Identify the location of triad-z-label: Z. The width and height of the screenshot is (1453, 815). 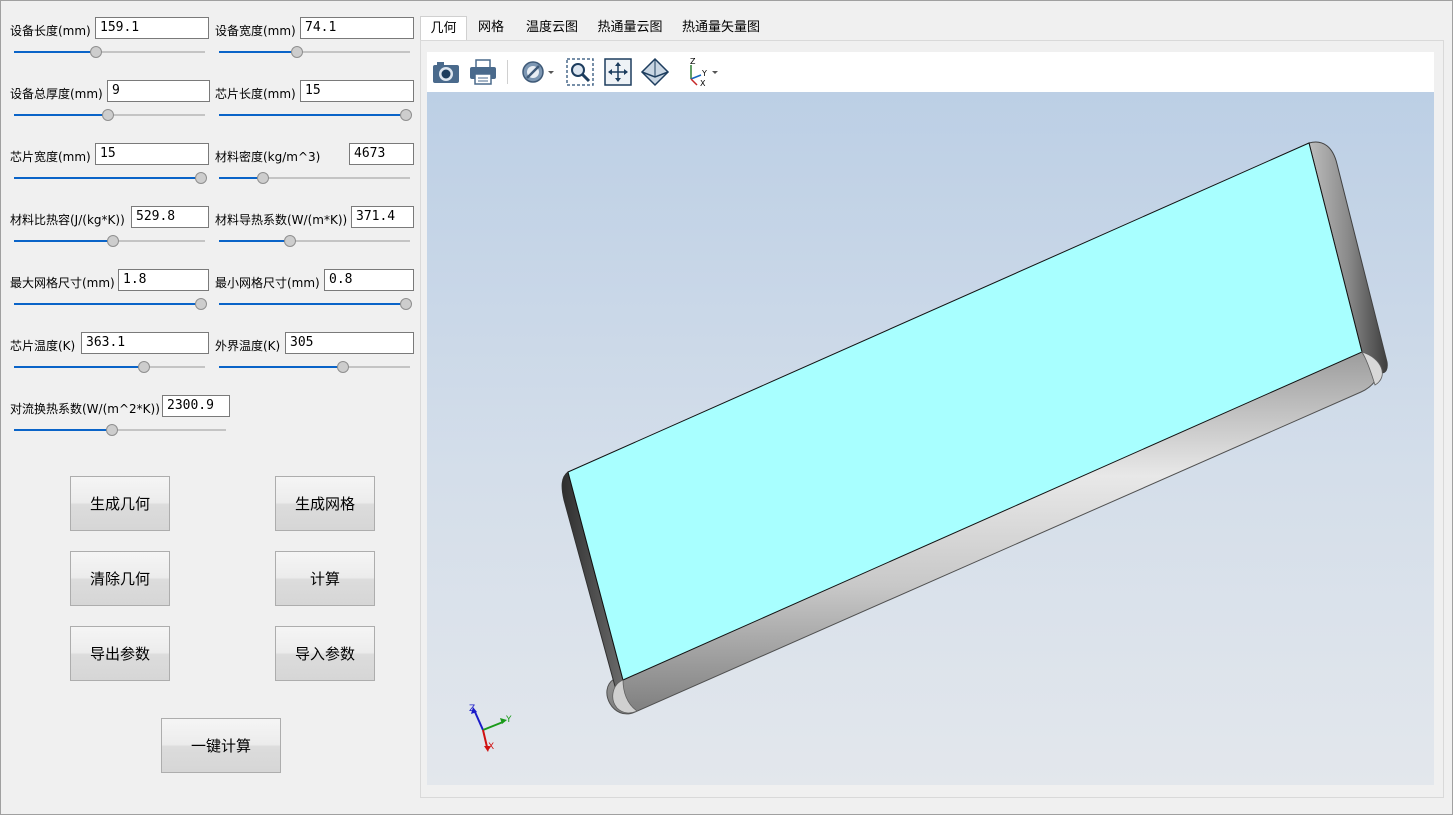
(472, 709).